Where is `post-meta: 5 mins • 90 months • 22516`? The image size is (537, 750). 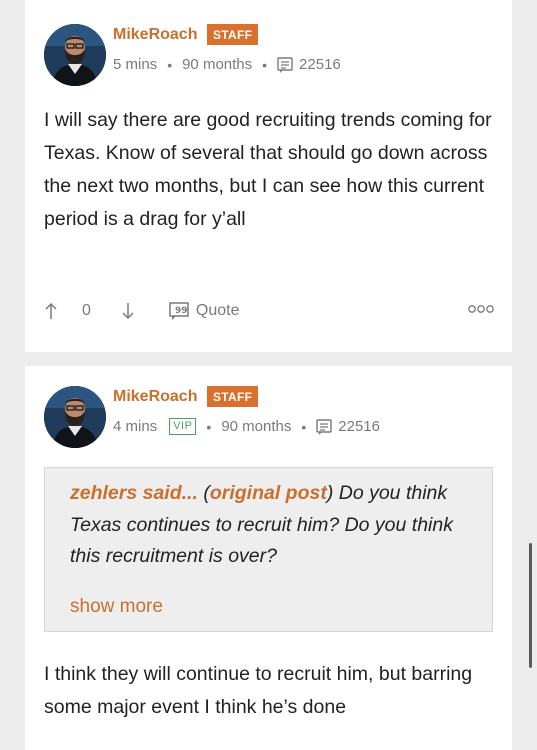 post-meta: 5 mins • 90 months • 22516 is located at coordinates (227, 64).